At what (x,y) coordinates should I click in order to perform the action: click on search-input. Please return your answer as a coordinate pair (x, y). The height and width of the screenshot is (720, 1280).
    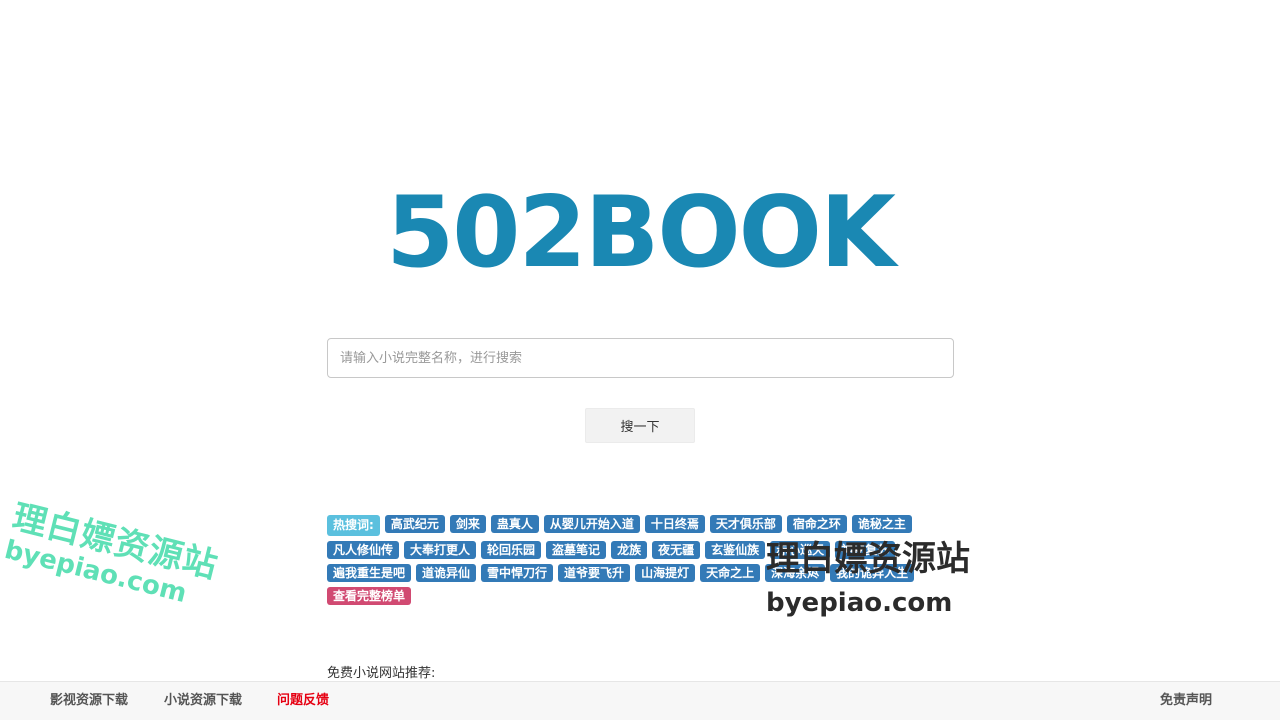
    Looking at the image, I should click on (640, 358).